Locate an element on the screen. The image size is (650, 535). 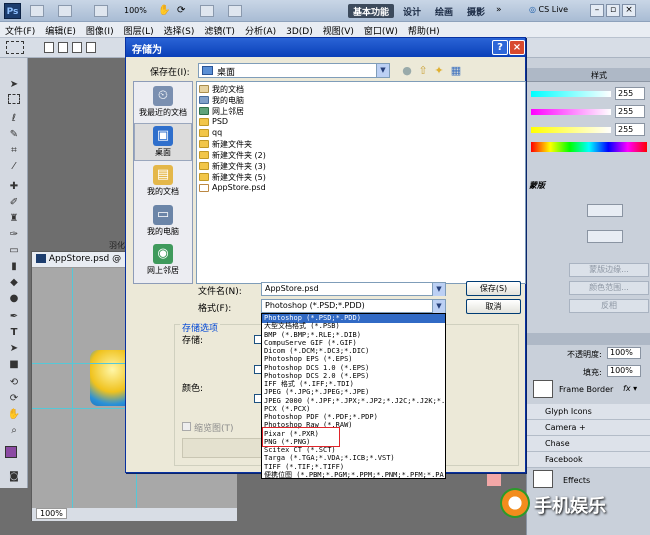
list-item: 我的文档 is located at coordinates (221, 89).